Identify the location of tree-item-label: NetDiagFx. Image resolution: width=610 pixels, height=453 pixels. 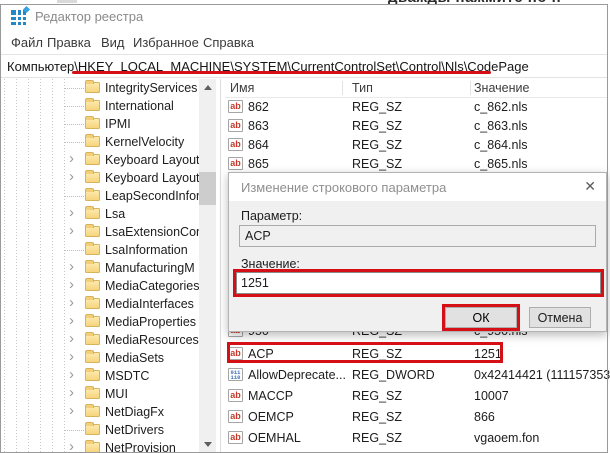
(135, 412).